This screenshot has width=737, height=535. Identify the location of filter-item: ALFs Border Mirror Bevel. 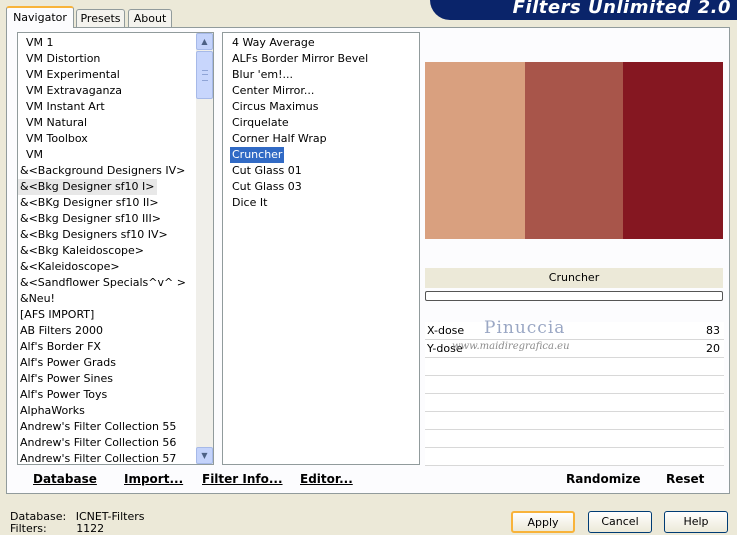
(321, 59).